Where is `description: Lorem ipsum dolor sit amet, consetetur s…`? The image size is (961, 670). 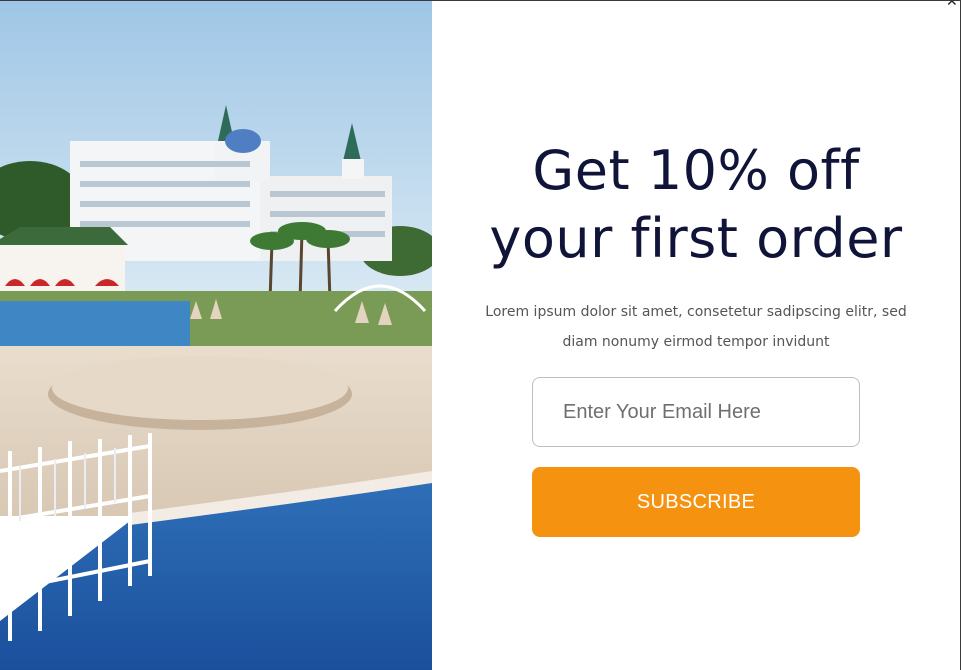 description: Lorem ipsum dolor sit amet, consetetur s… is located at coordinates (696, 327).